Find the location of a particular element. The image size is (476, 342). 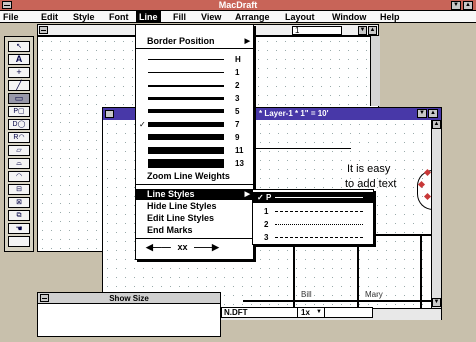

menu-help: Help is located at coordinates (390, 17).